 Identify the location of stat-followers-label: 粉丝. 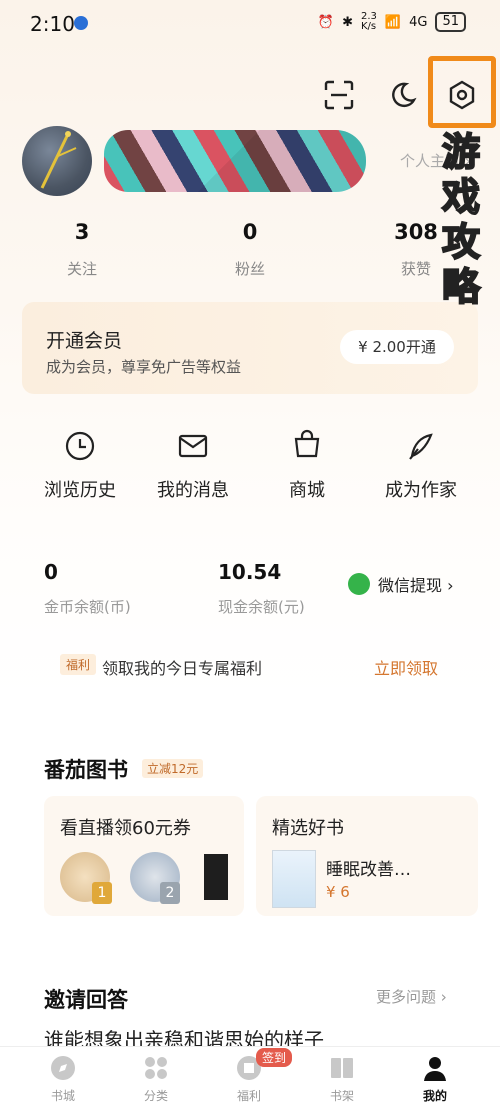
(249, 269).